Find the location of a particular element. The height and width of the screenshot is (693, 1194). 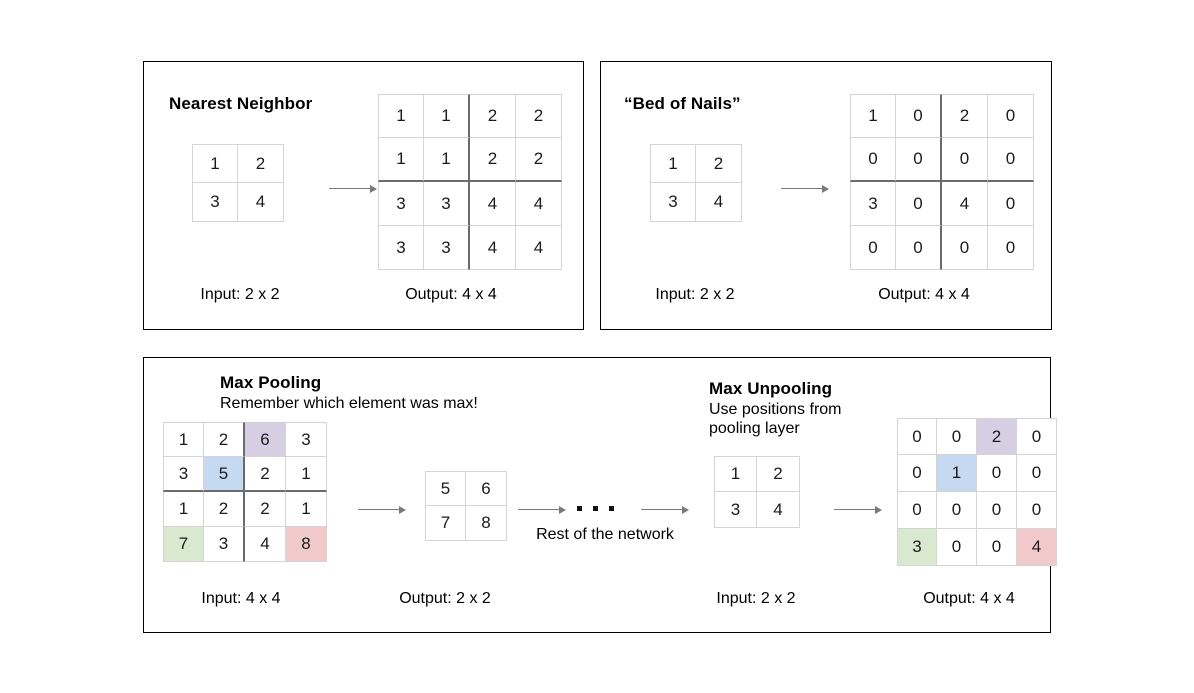

max-pooling-output-grid: 5678 is located at coordinates (466, 506).